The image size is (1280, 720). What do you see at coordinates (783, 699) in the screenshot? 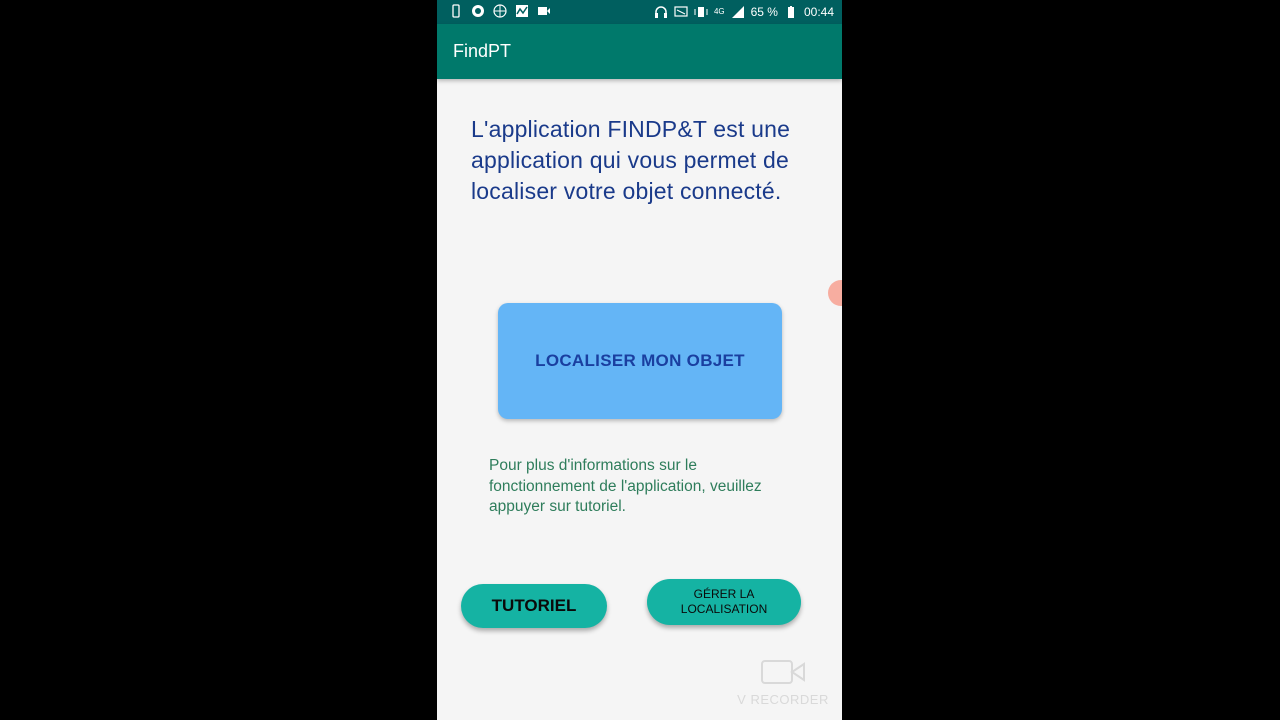
I see `watermark-text: V RECORDER` at bounding box center [783, 699].